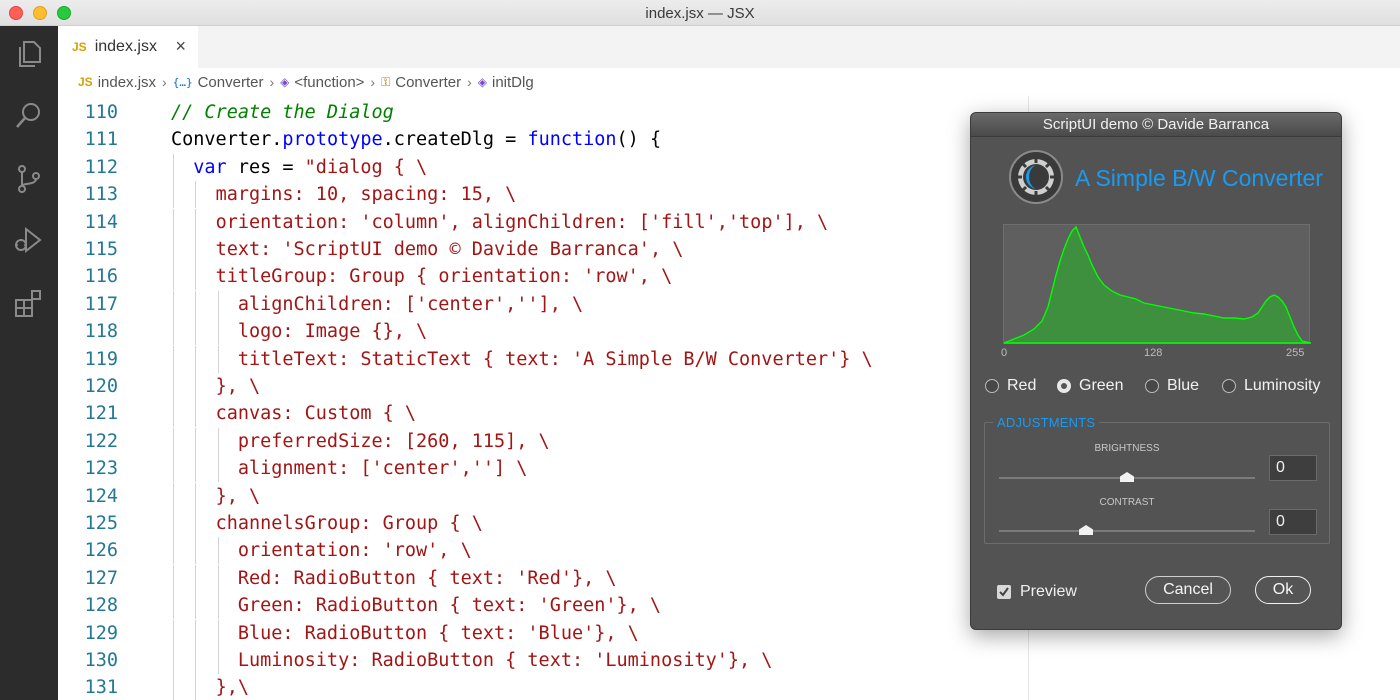  Describe the element at coordinates (101, 551) in the screenshot. I see `line-number: 126` at that location.